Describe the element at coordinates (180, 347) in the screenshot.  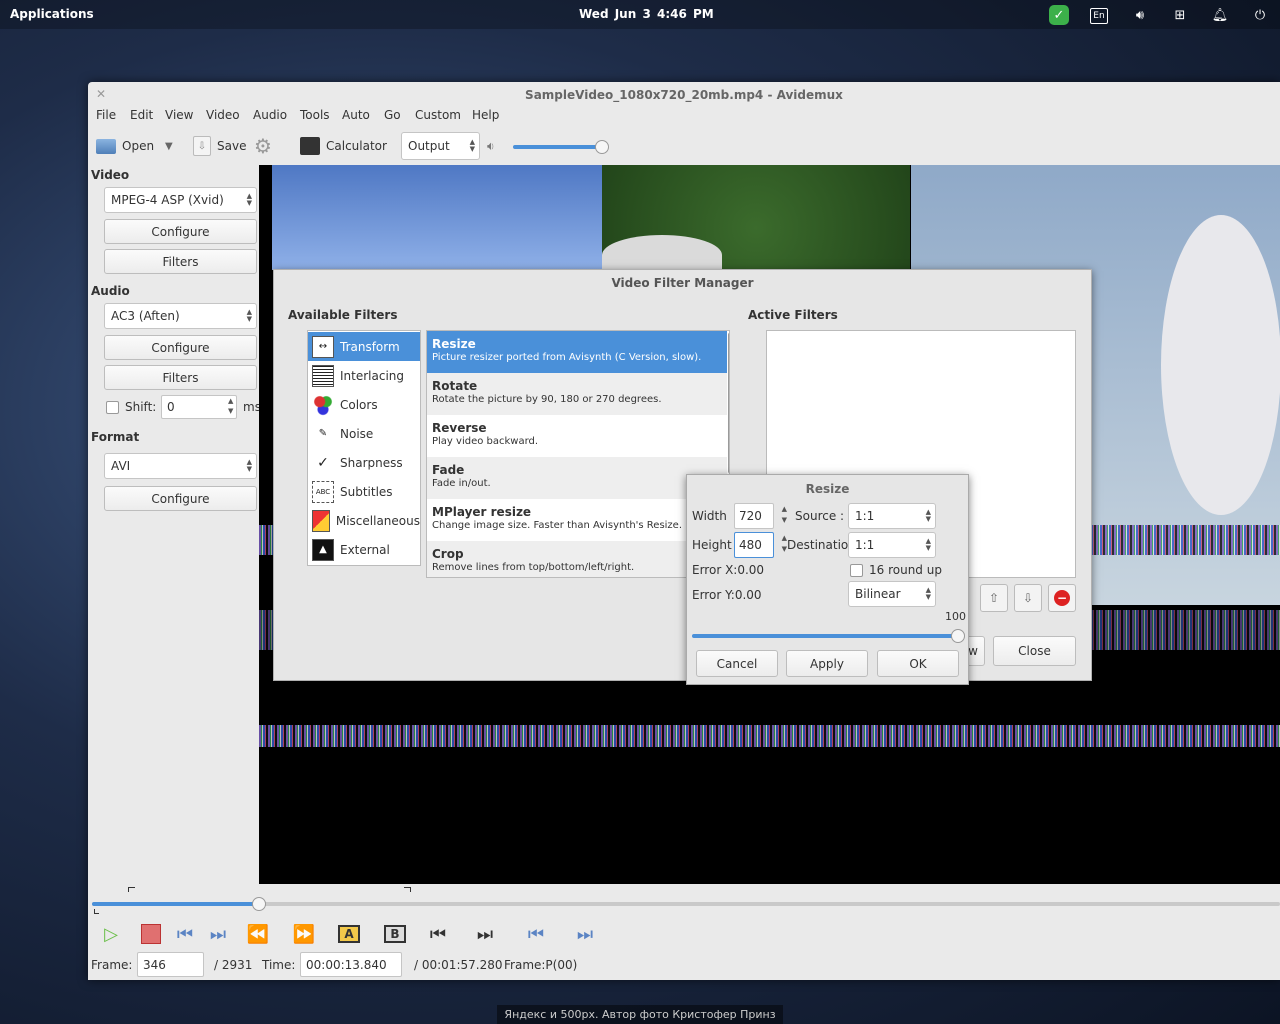
I see `audio-configure-button: Configure` at that location.